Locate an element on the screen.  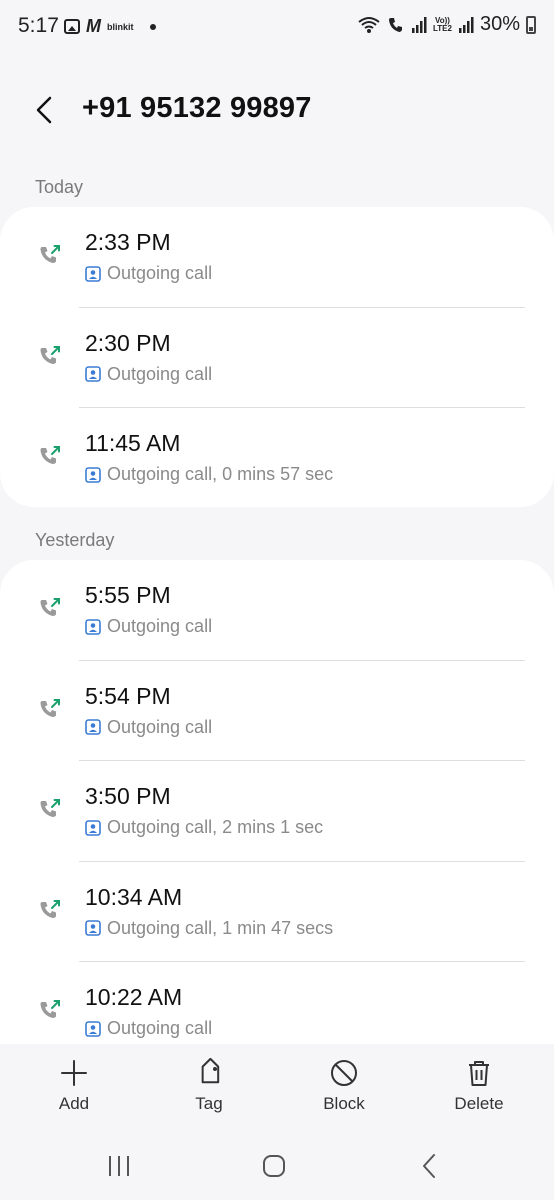
status-time: 5:17 is located at coordinates (38, 25).